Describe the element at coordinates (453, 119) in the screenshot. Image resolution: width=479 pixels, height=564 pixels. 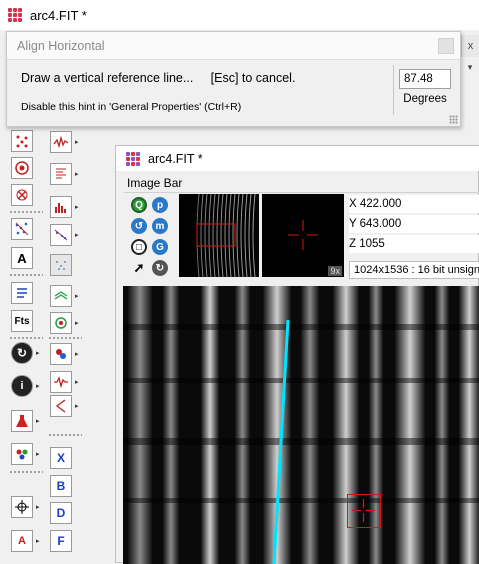
I see `resize-grip-icon` at that location.